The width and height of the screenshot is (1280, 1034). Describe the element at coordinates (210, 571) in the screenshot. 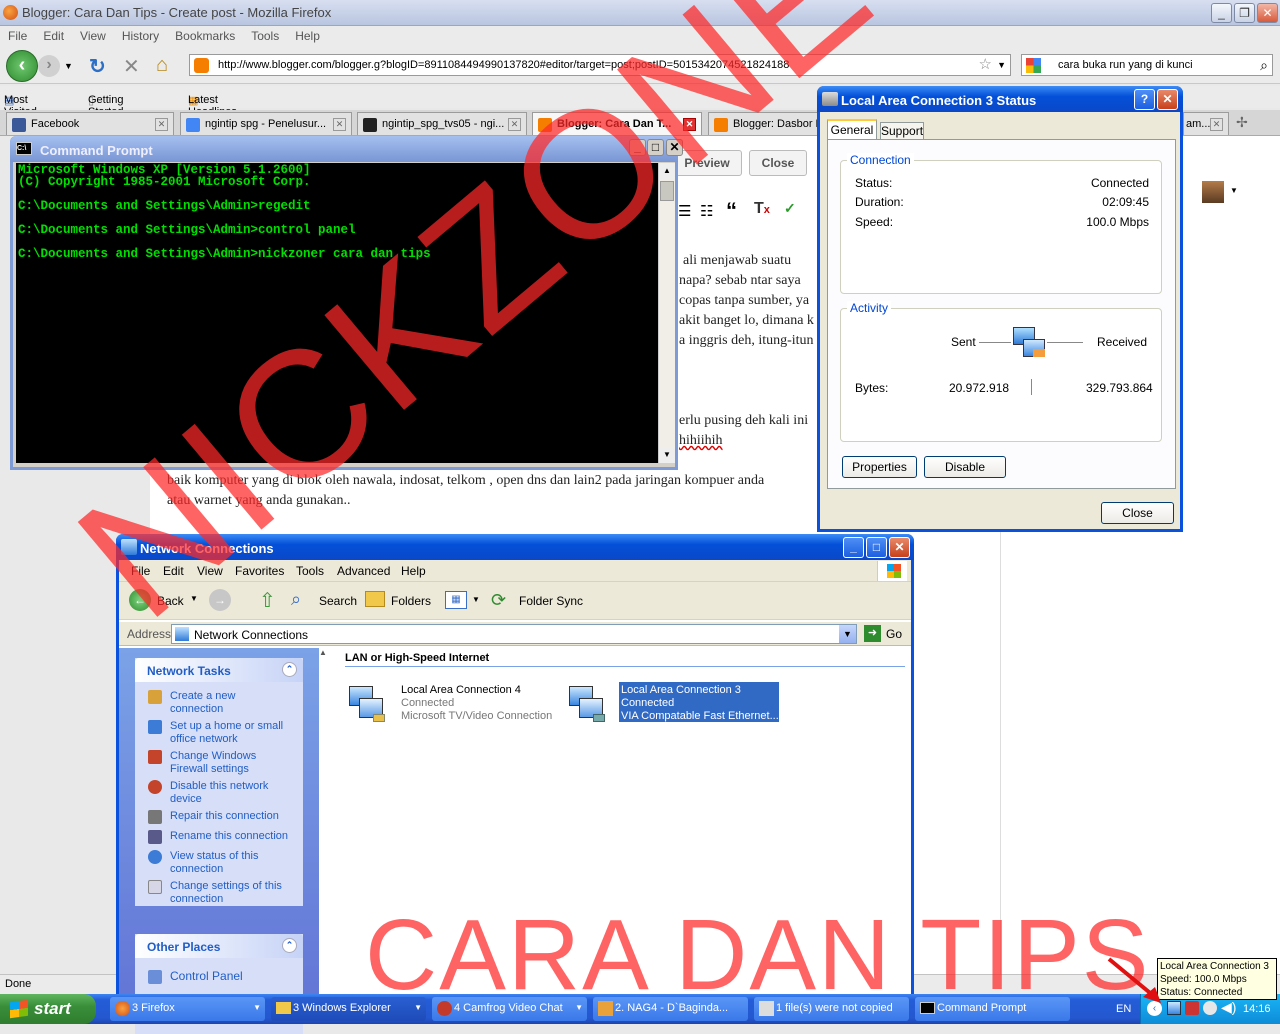

I see `nc-menu-view: View` at that location.